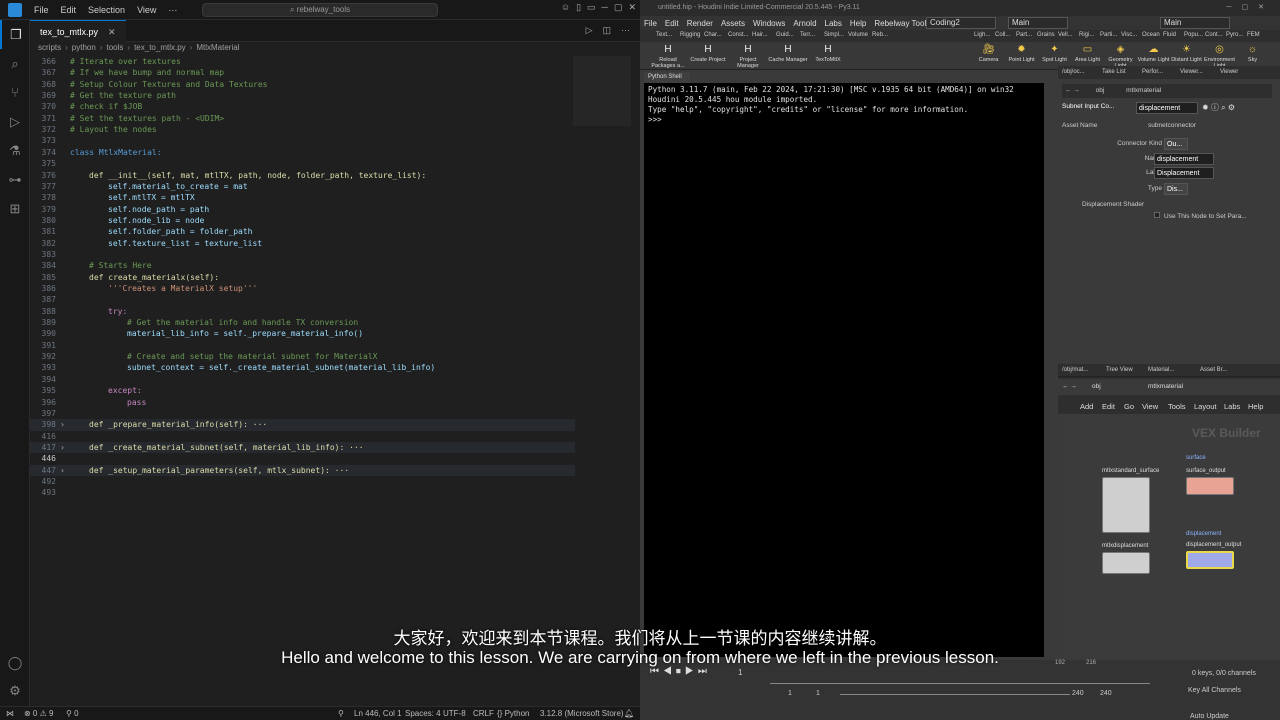 This screenshot has height=720, width=1280. Describe the element at coordinates (988, 53) in the screenshot. I see `light-tool: 🎥︎ Camera` at that location.